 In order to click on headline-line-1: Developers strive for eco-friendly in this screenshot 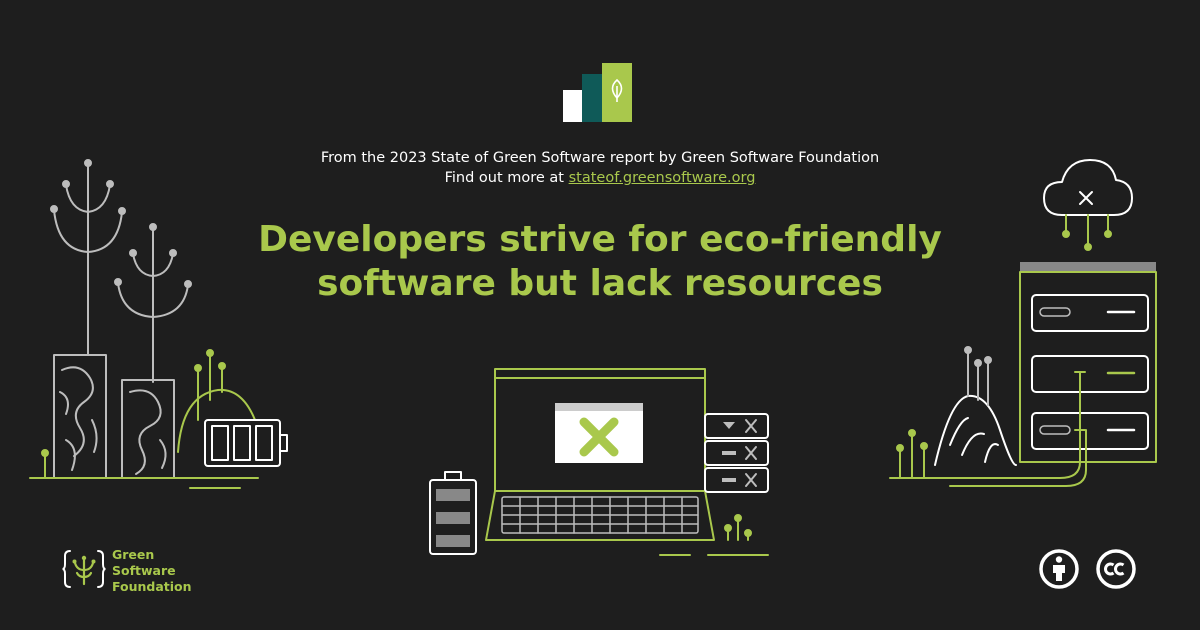, I will do `click(600, 239)`.